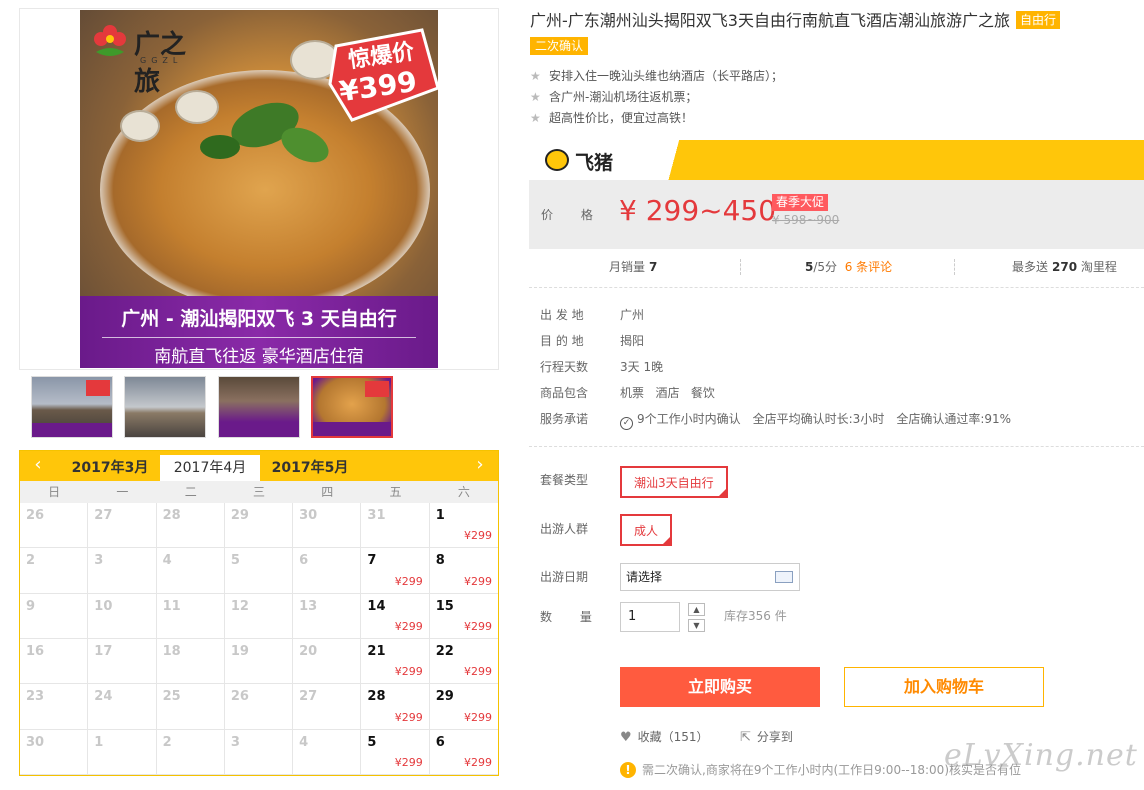 The image size is (1144, 790). What do you see at coordinates (944, 687) in the screenshot?
I see `add-to-cart-button: 加入购物车` at bounding box center [944, 687].